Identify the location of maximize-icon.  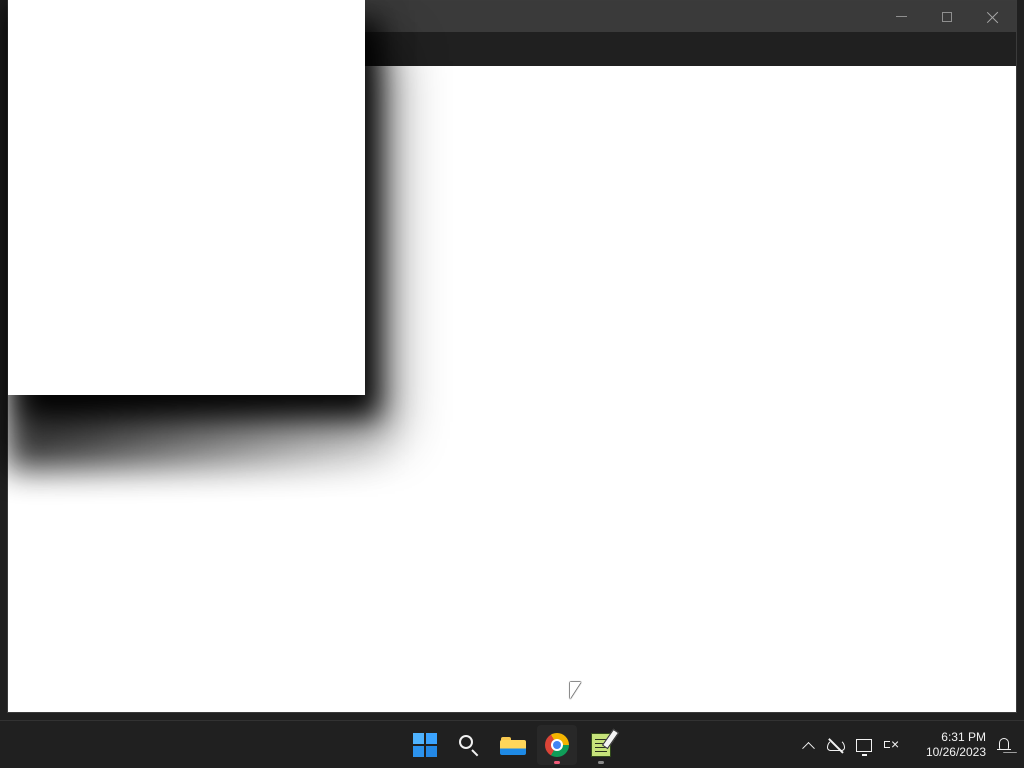
(947, 16).